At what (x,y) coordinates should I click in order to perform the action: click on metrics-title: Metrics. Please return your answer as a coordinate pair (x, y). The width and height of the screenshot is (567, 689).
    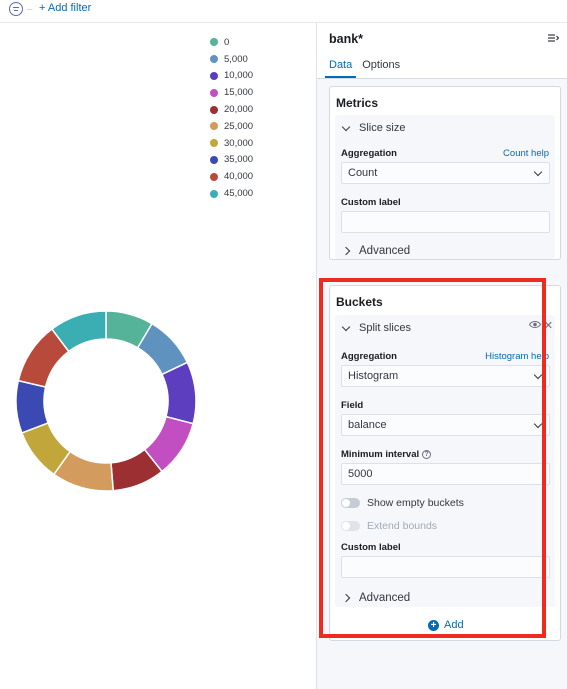
    Looking at the image, I should click on (357, 103).